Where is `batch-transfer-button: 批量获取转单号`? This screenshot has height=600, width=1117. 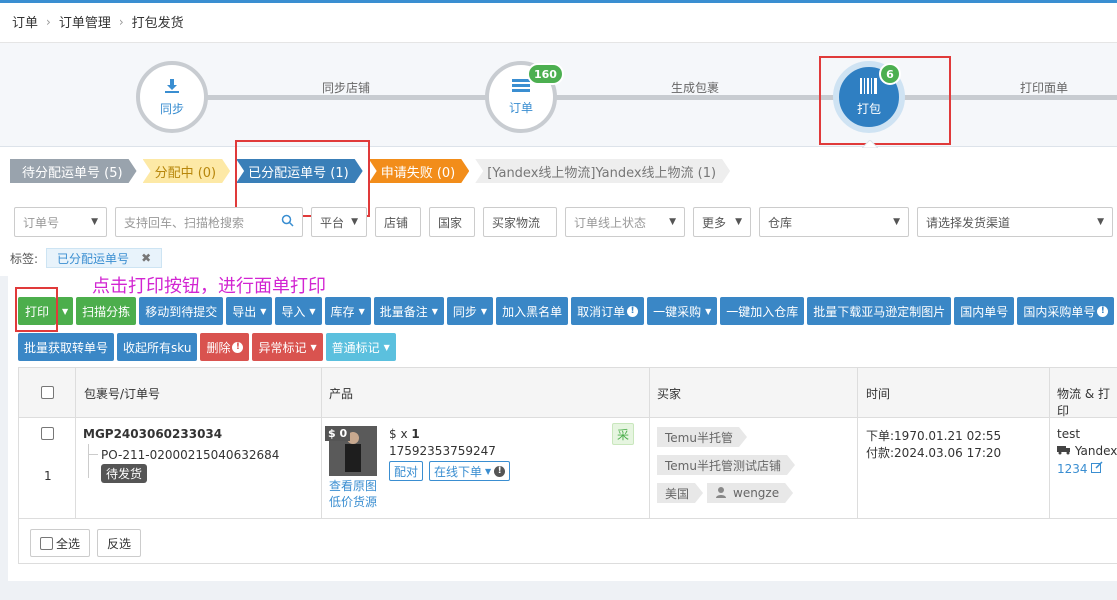 batch-transfer-button: 批量获取转单号 is located at coordinates (66, 347).